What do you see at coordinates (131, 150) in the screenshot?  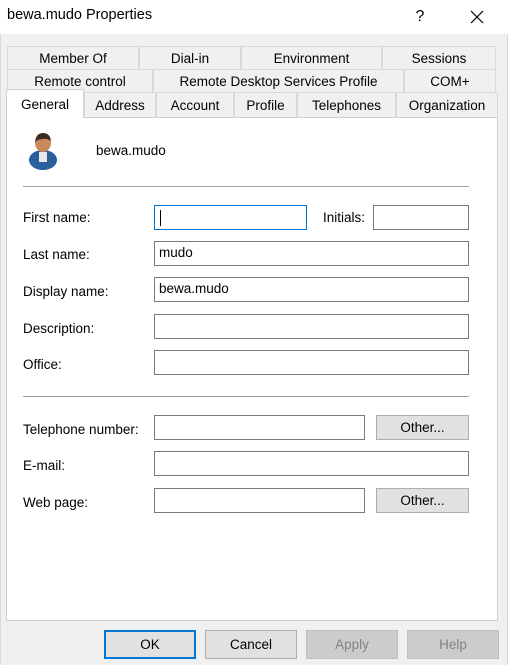 I see `user-display-name-header: bewa.mudo` at bounding box center [131, 150].